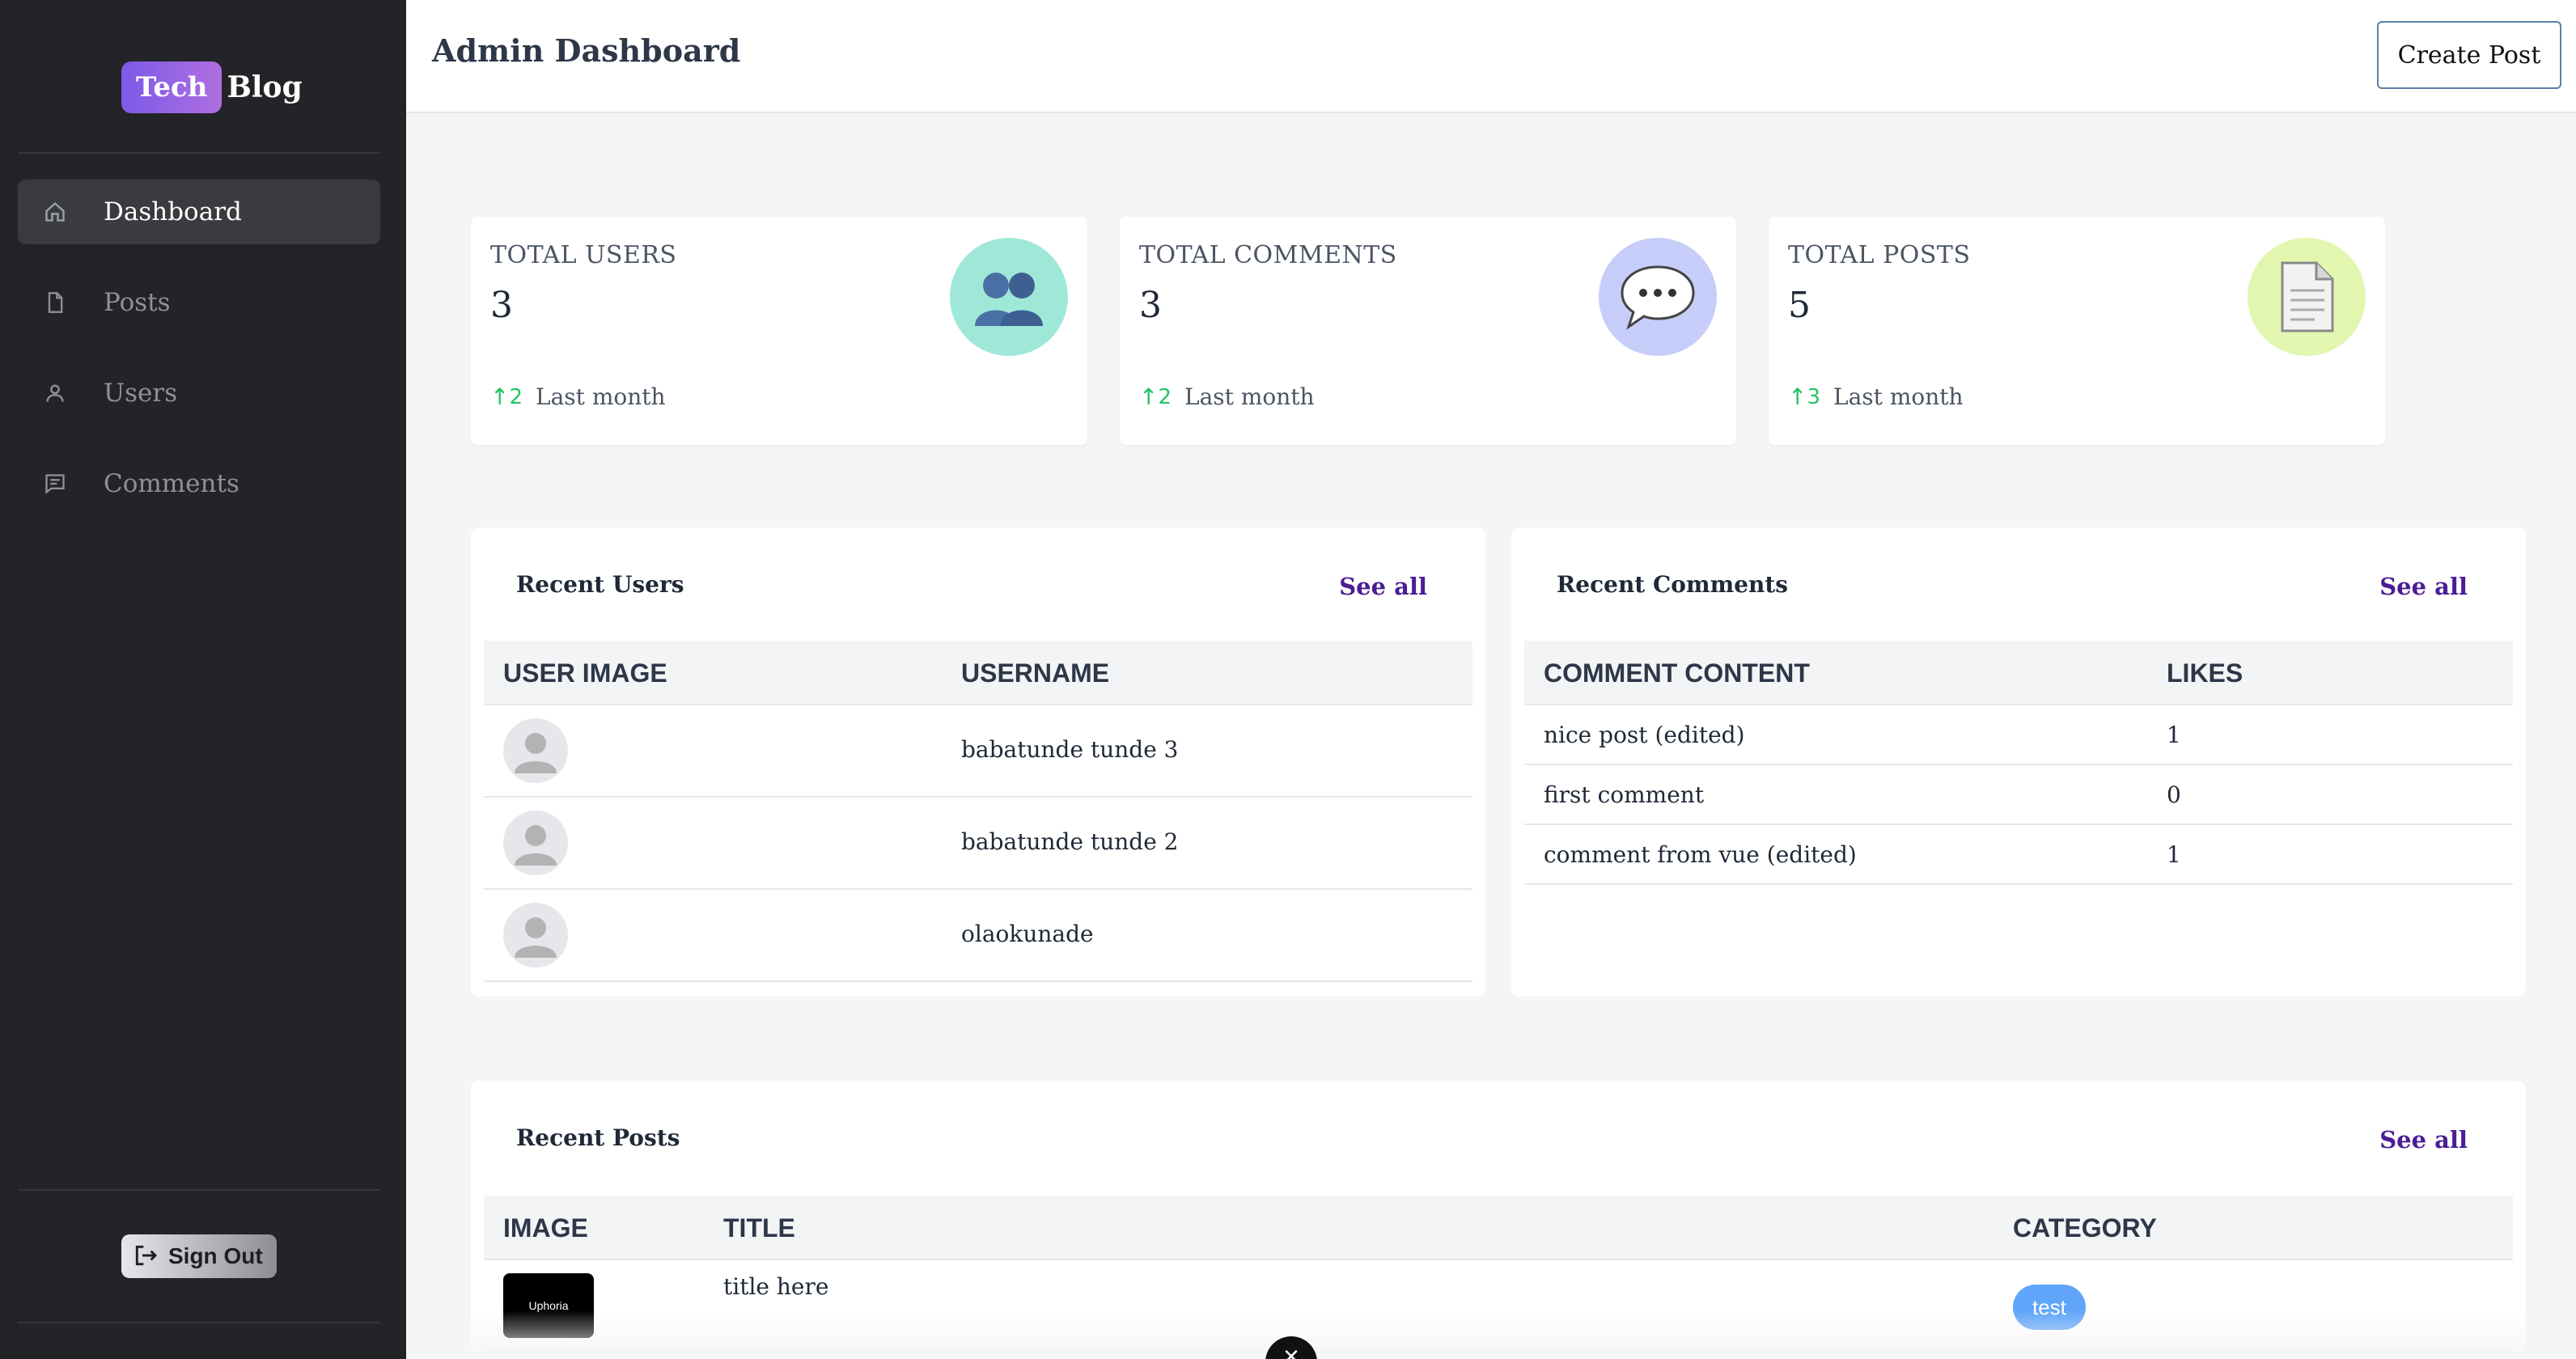  I want to click on column-header: CATEGORY, so click(2085, 1228).